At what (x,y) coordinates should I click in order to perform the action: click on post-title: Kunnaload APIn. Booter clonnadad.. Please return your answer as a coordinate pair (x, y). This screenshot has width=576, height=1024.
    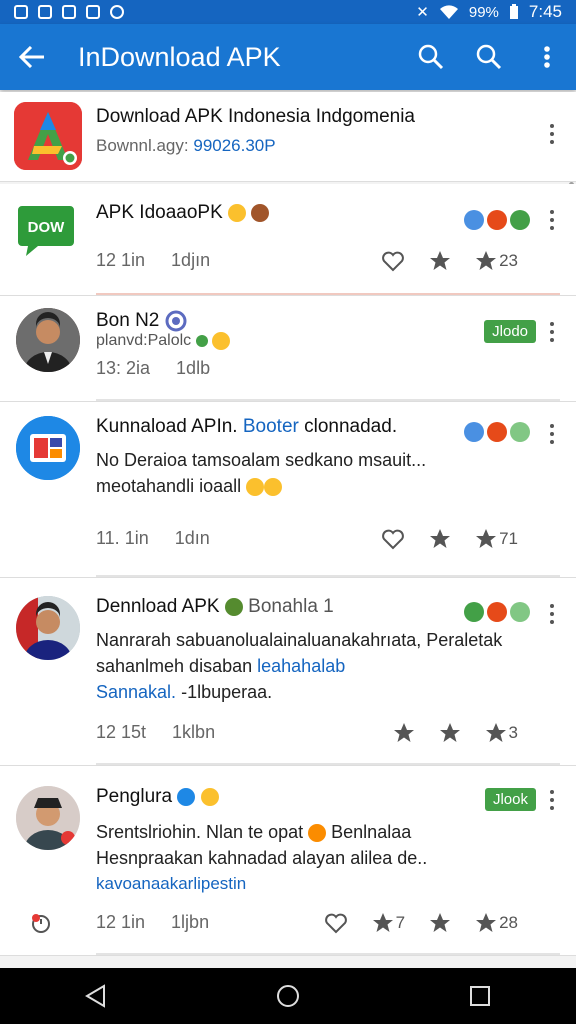
    Looking at the image, I should click on (246, 427).